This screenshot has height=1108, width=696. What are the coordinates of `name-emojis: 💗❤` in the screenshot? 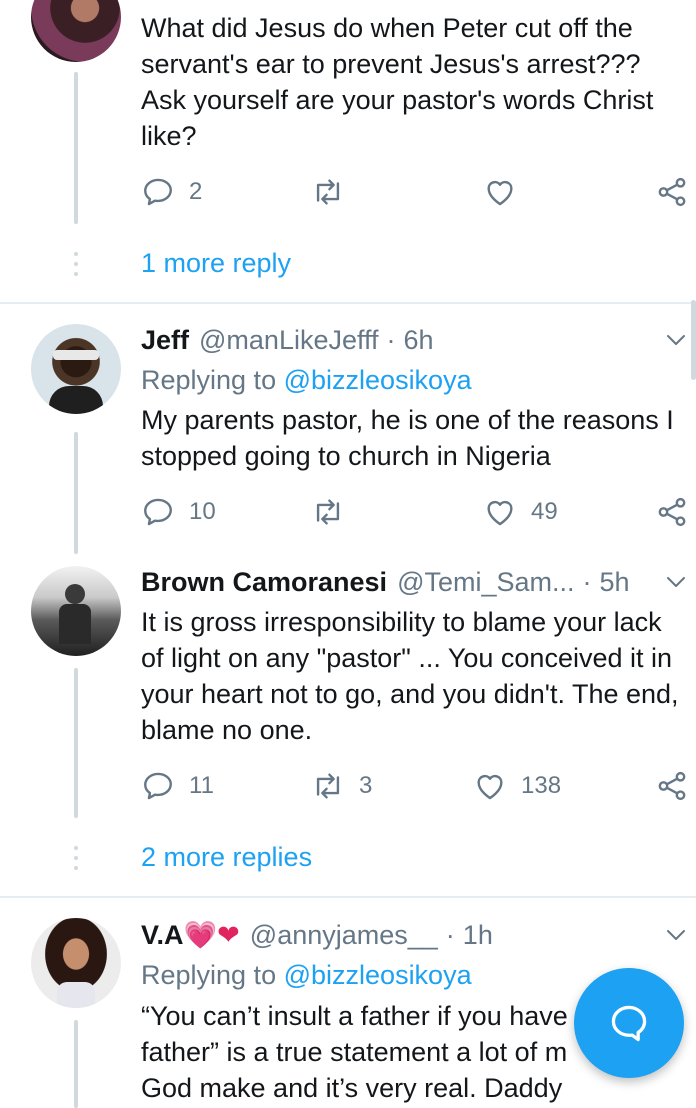 It's located at (211, 935).